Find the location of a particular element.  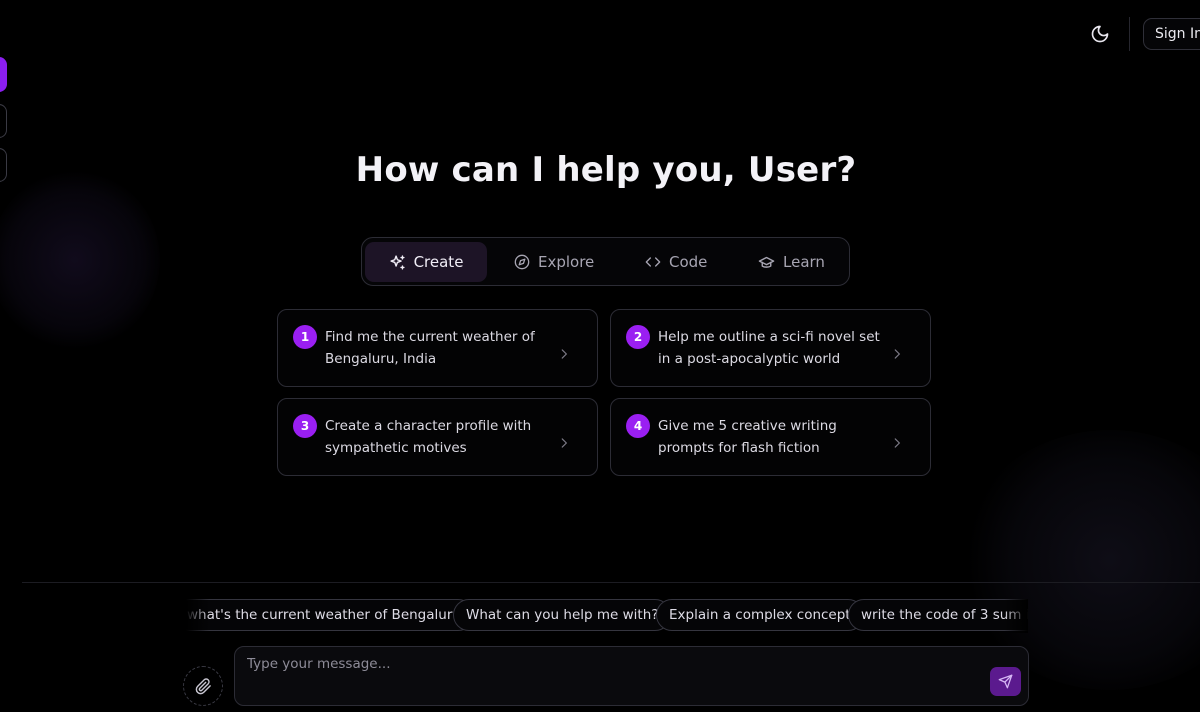

tab-explore: Explore is located at coordinates (554, 262).